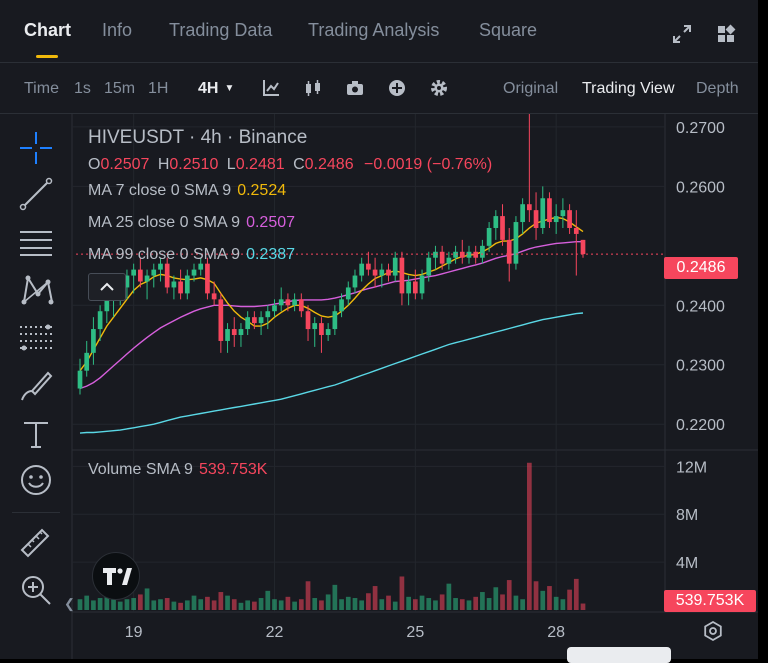 This screenshot has height=663, width=768. Describe the element at coordinates (262, 190) in the screenshot. I see `ma7-value: 0.2524` at that location.